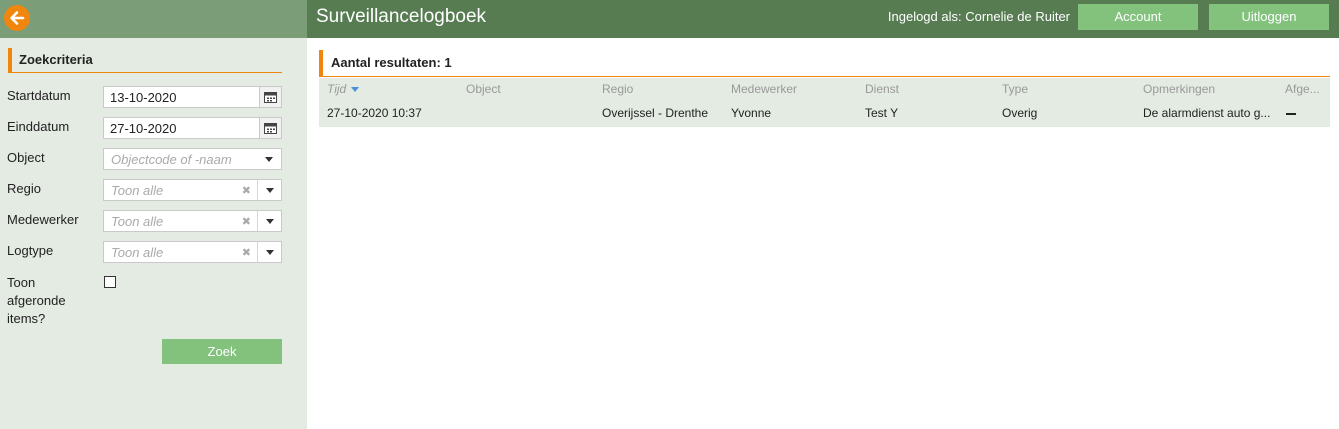 The height and width of the screenshot is (429, 1339). I want to click on object-select: Objectcode of -naam, so click(192, 159).